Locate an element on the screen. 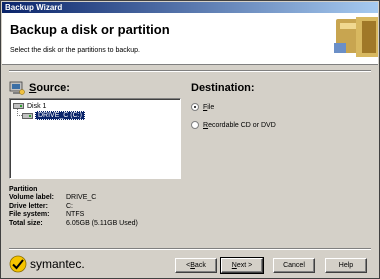 Image resolution: width=380 pixels, height=279 pixels. wizard-banner-icon is located at coordinates (355, 35).